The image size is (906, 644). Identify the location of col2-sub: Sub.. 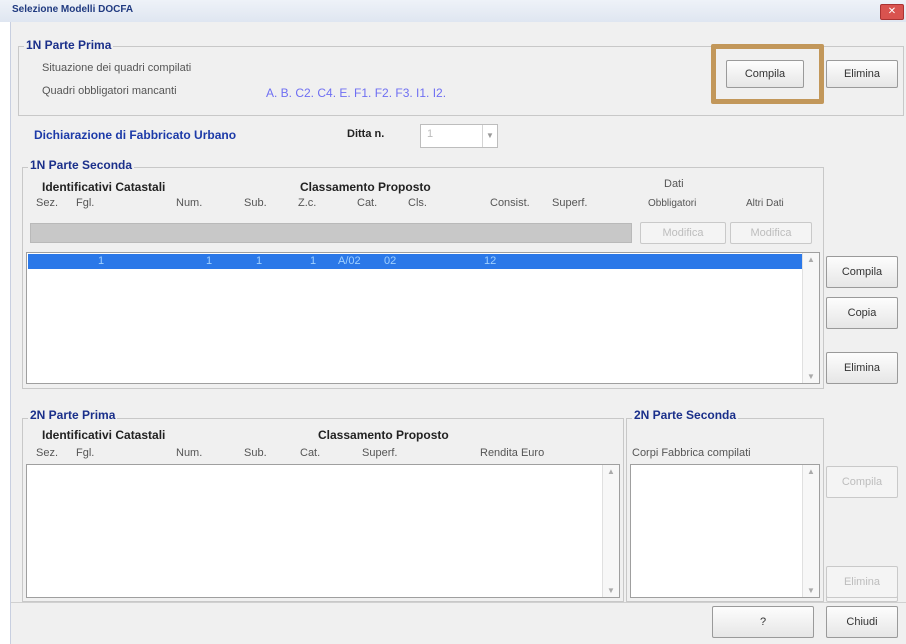
(255, 453).